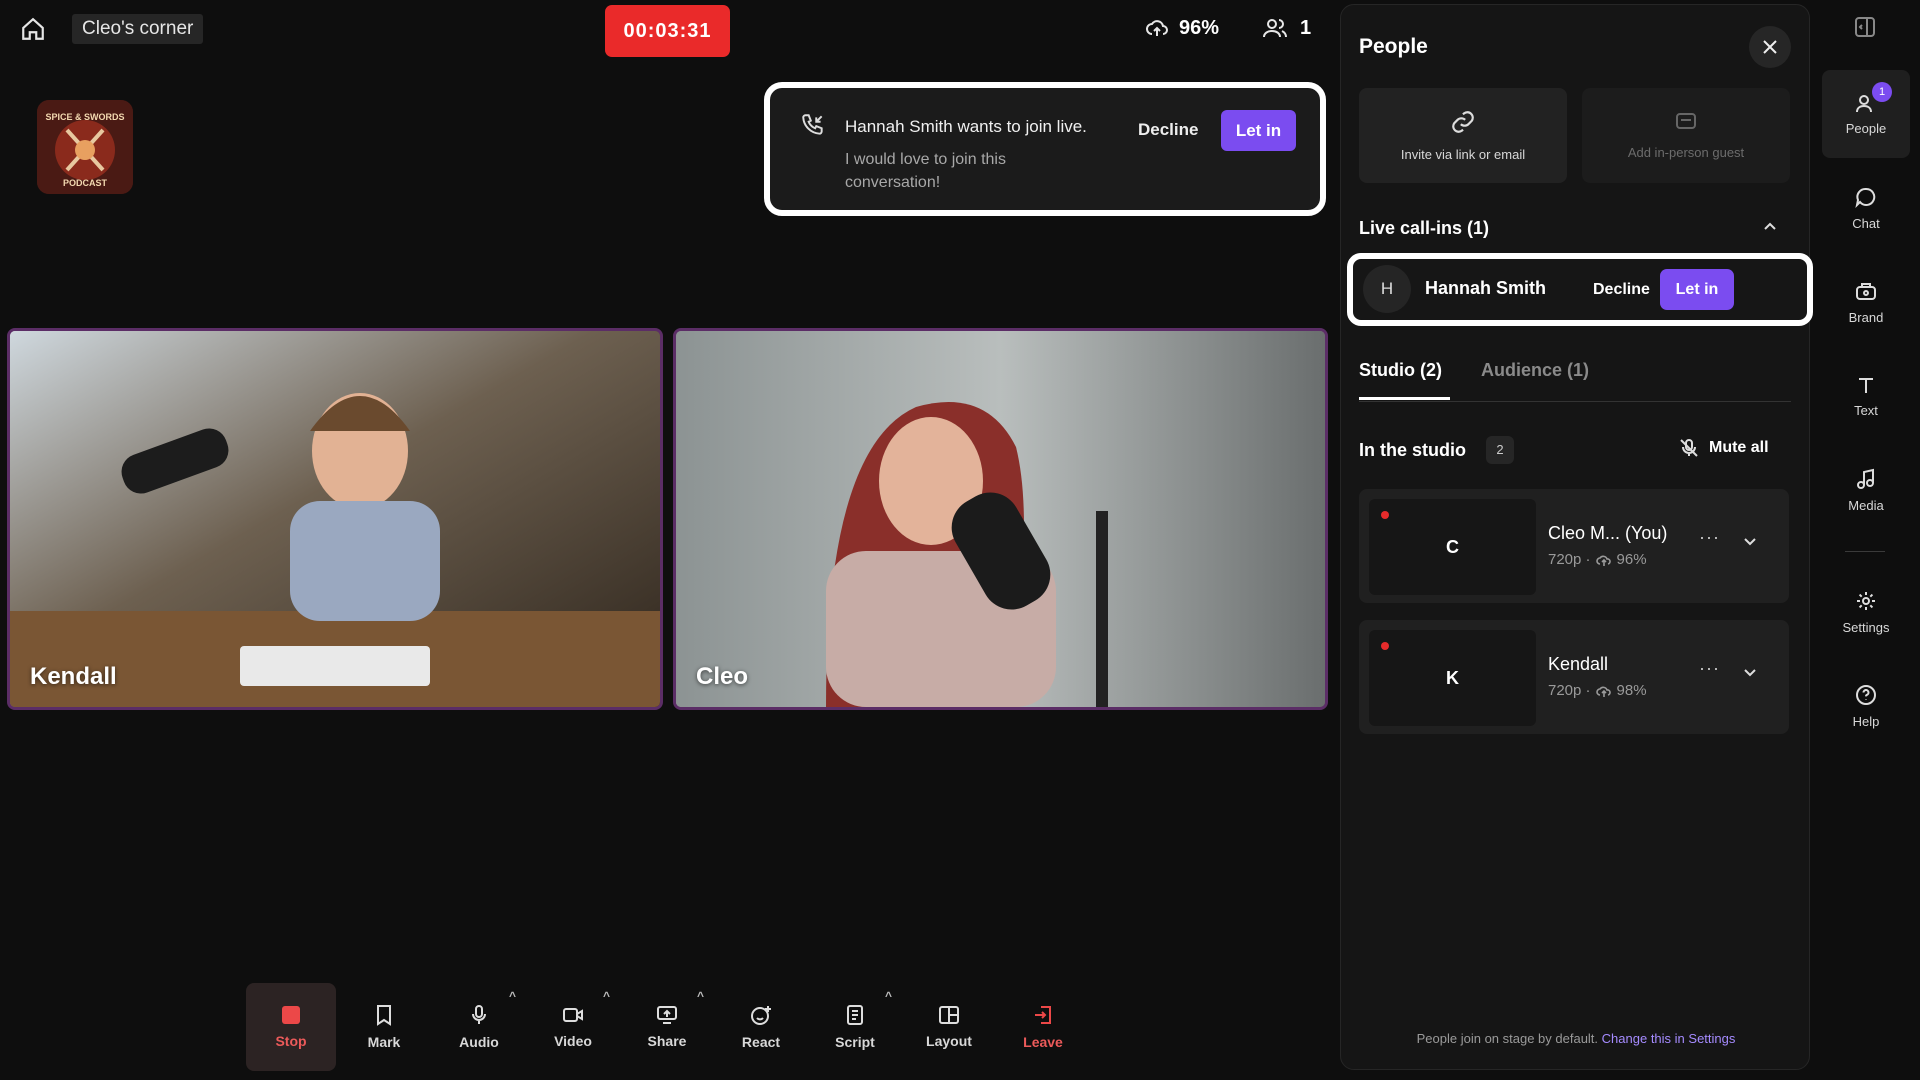 Image resolution: width=1920 pixels, height=1080 pixels. I want to click on mute-all-button: Mute all, so click(1724, 448).